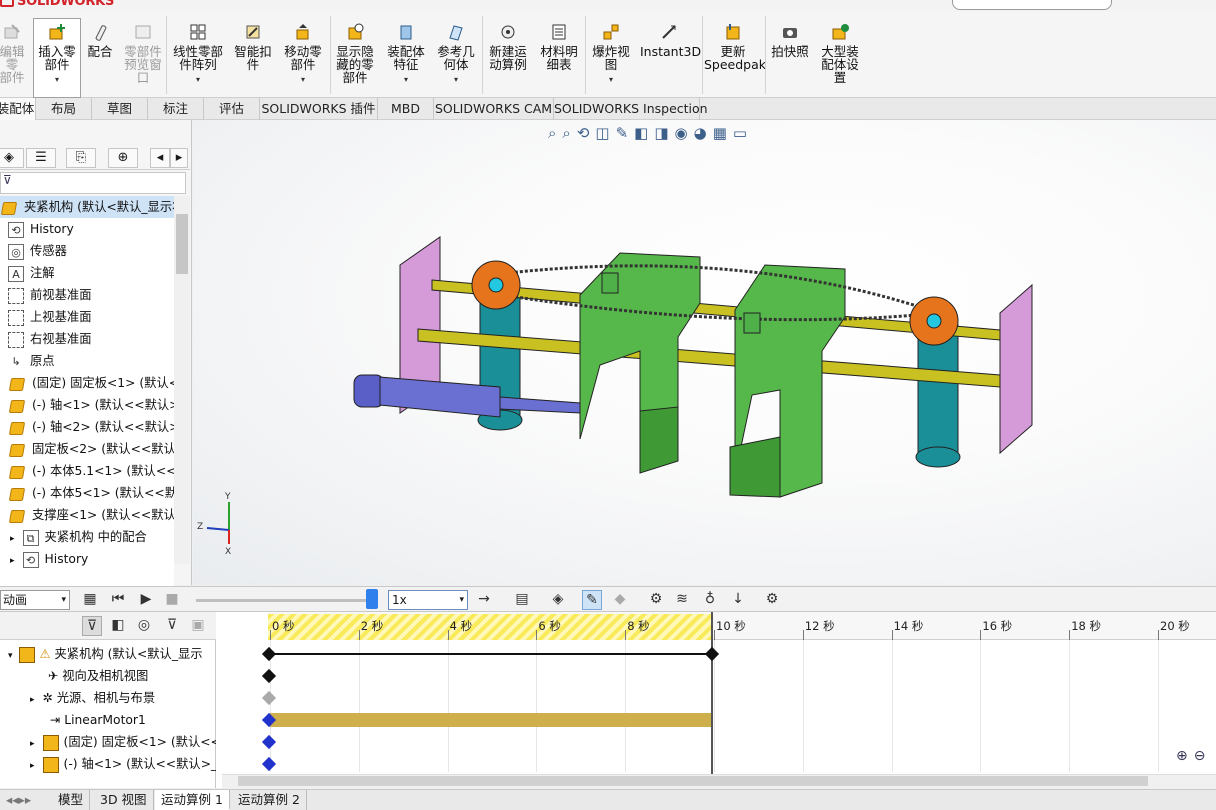 The image size is (1216, 810). Describe the element at coordinates (484, 600) in the screenshot. I see `playback-mode-icon: →` at that location.